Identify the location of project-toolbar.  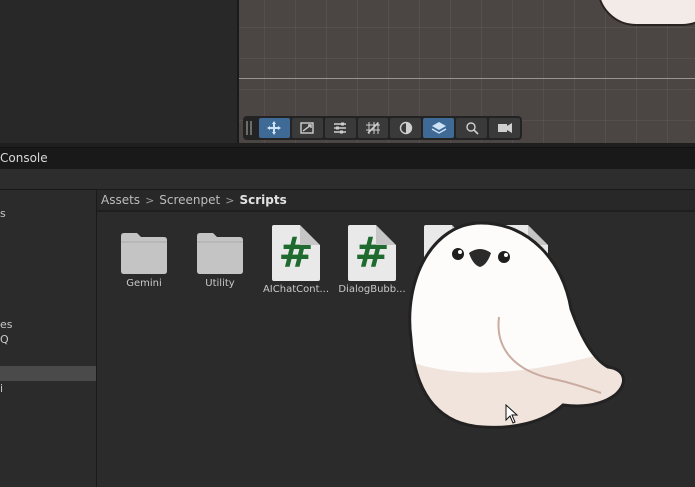
(347, 179).